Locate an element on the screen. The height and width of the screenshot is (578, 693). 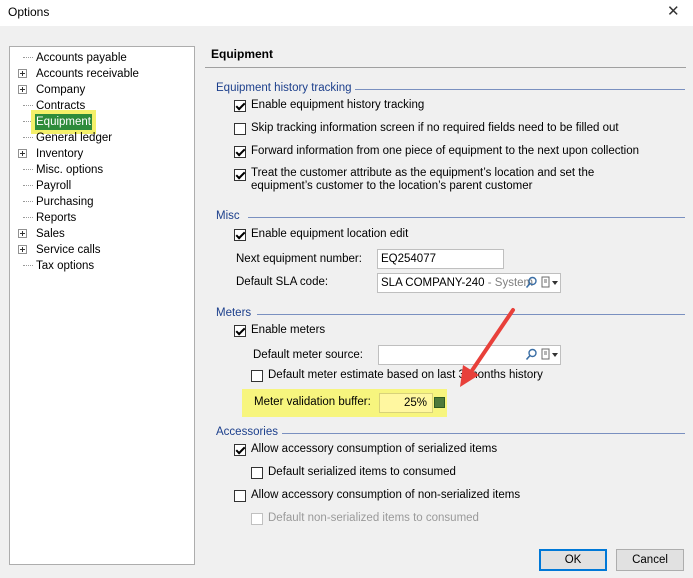
tree-item-label: Purchasing is located at coordinates (65, 202).